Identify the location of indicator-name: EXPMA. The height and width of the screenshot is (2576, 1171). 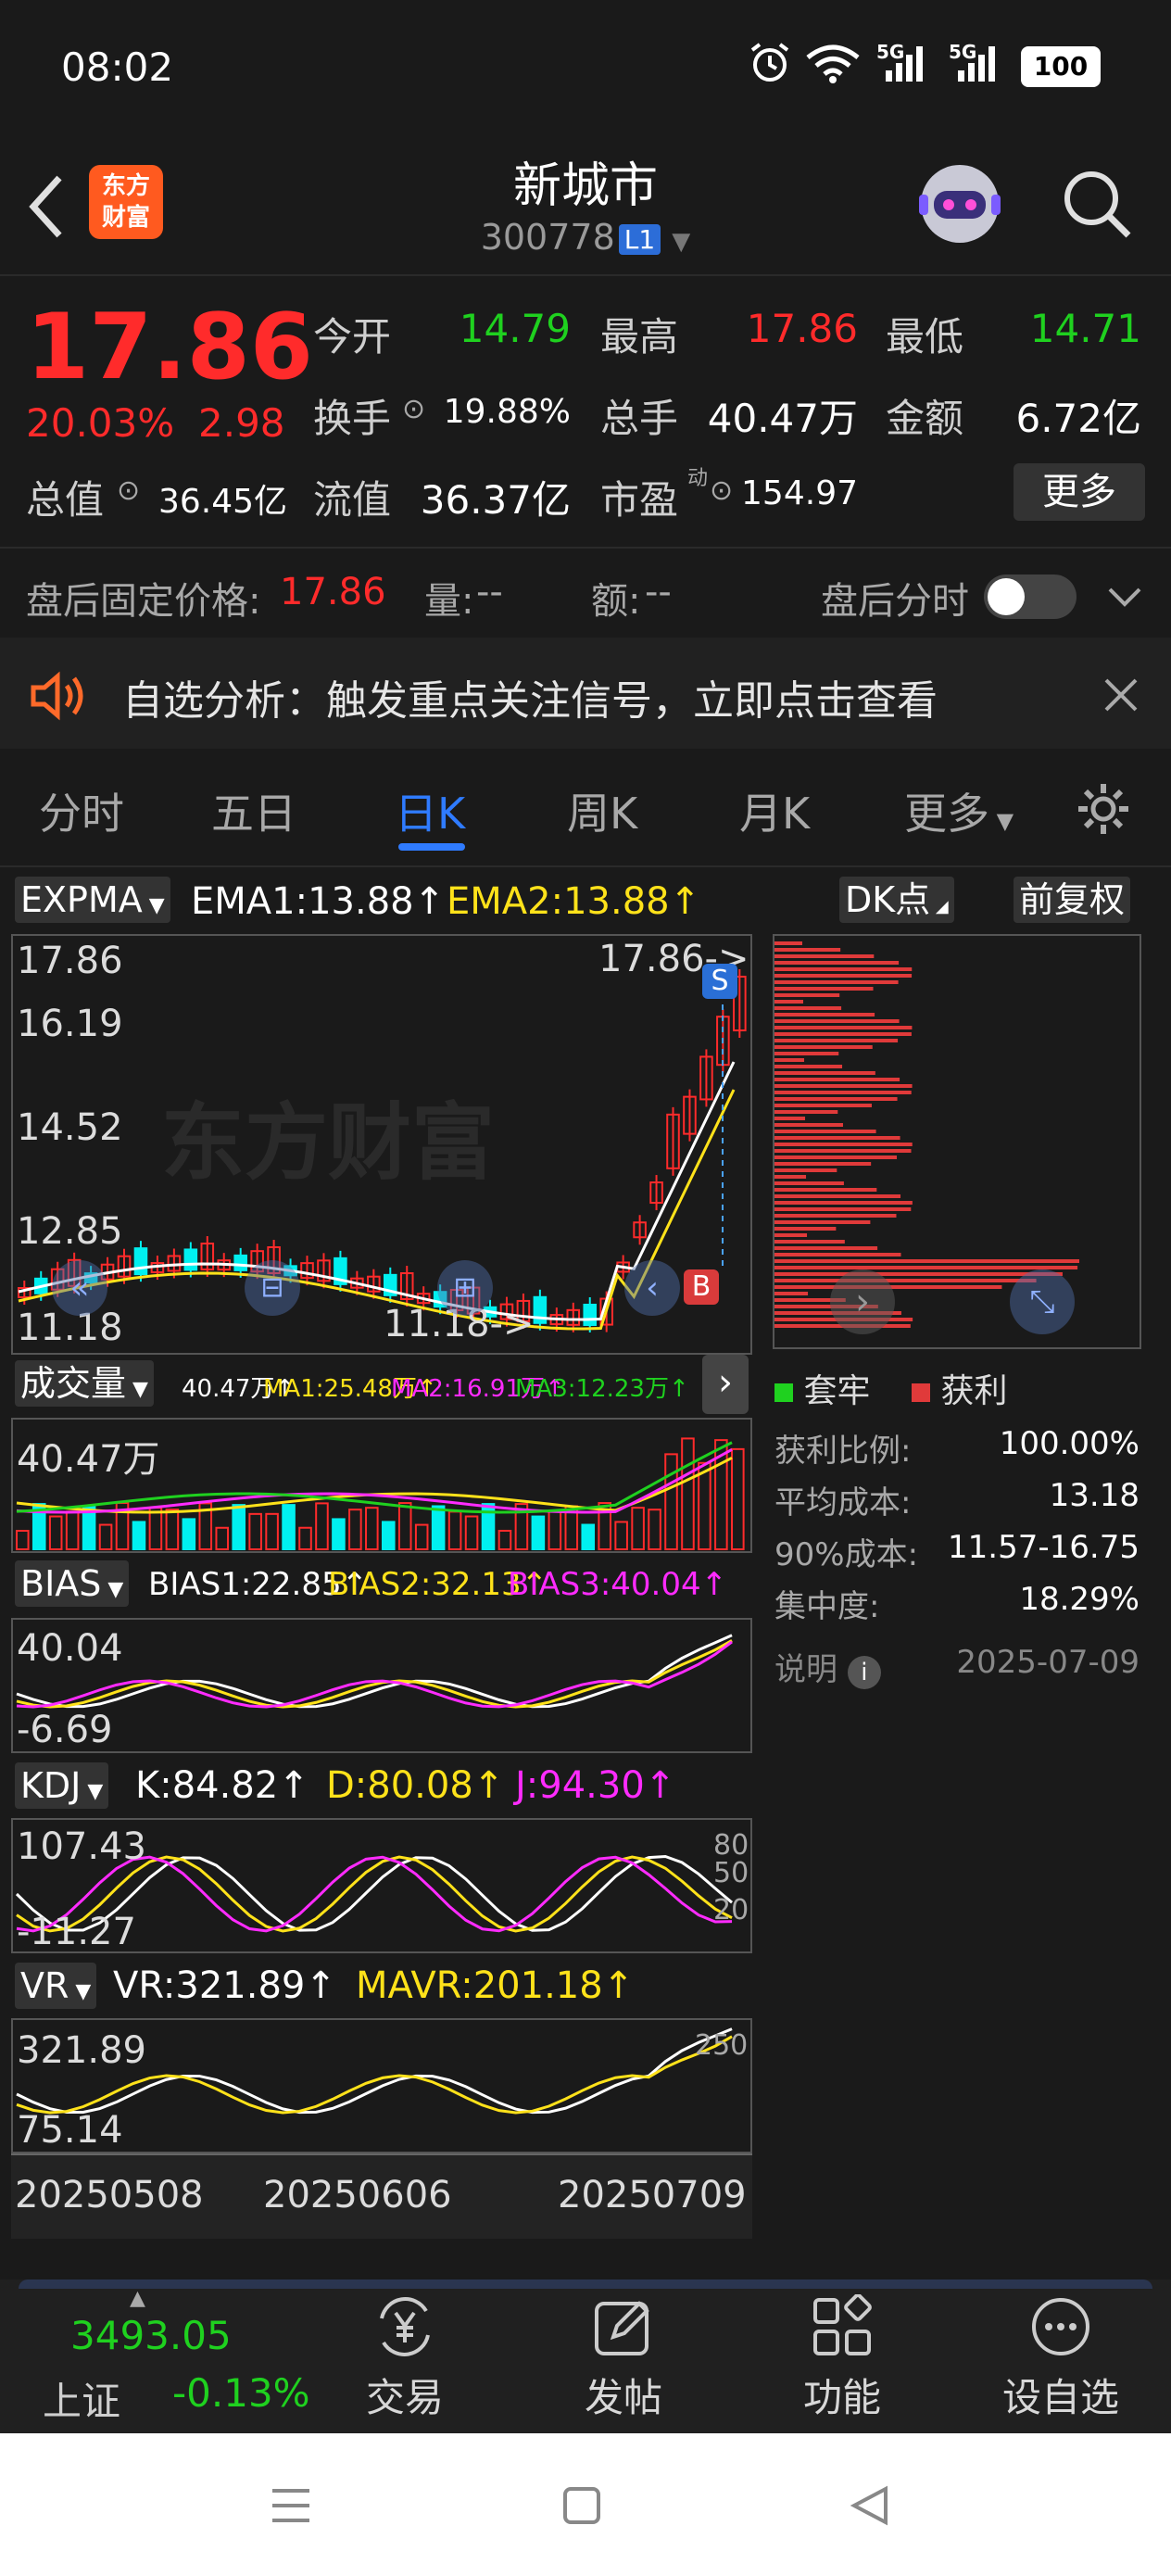
(82, 900).